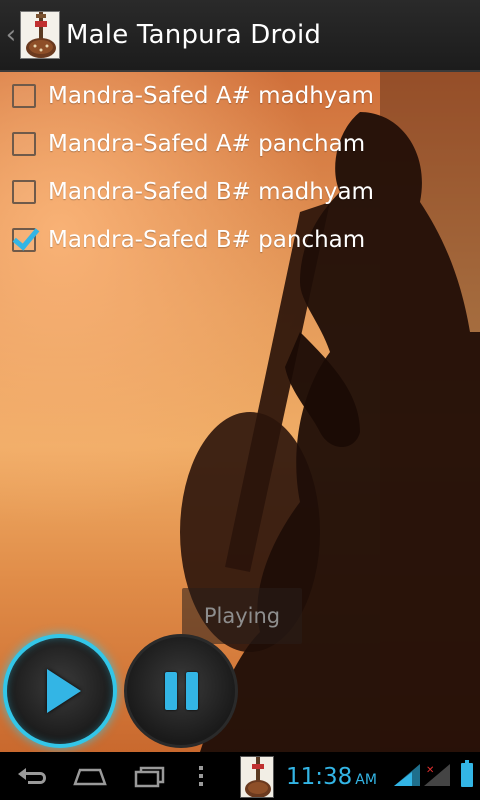  What do you see at coordinates (319, 777) in the screenshot?
I see `clock-time: 11:38` at bounding box center [319, 777].